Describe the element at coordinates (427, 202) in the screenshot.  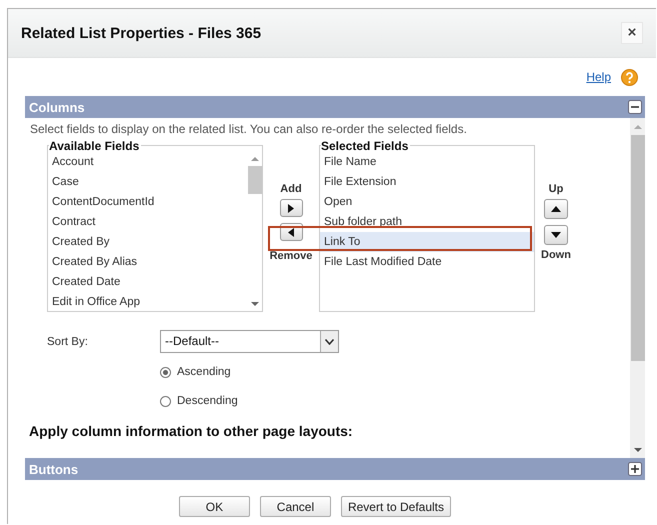
I see `list-item: Open` at that location.